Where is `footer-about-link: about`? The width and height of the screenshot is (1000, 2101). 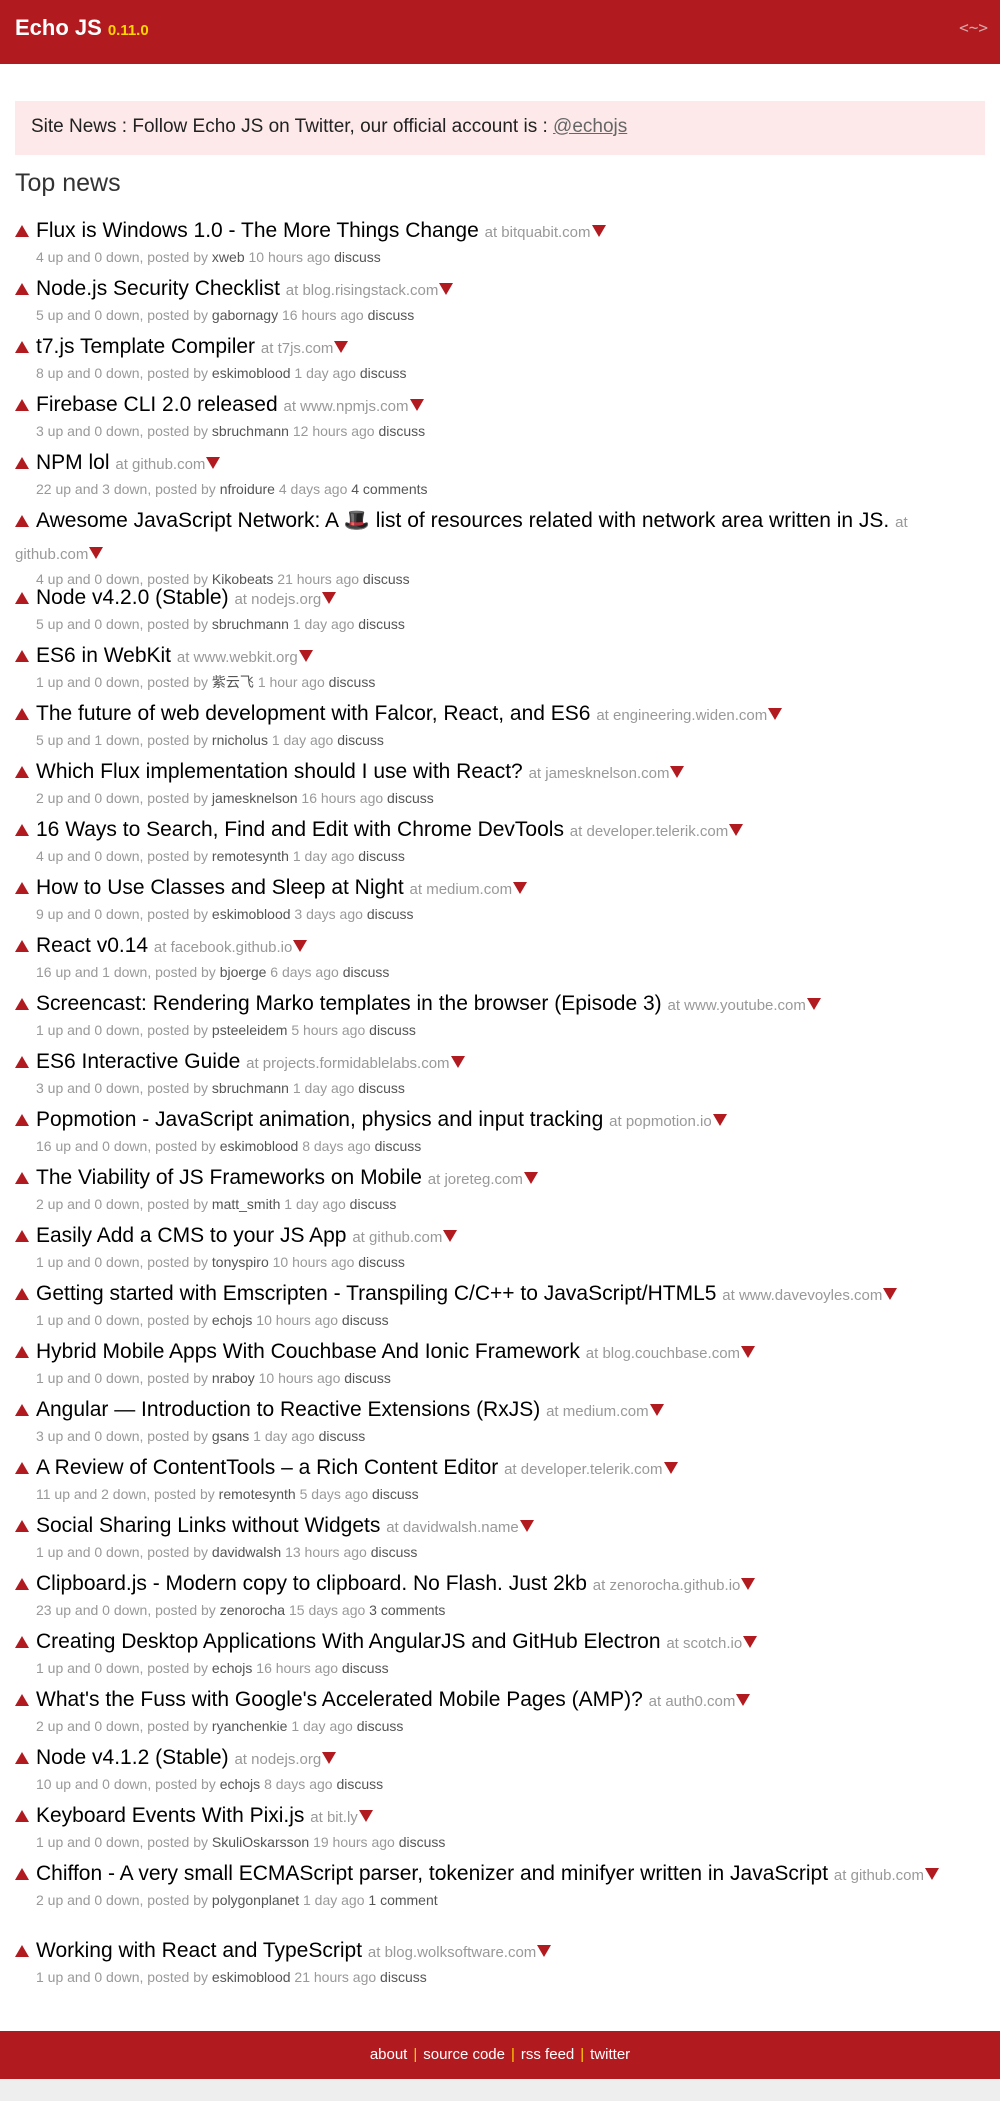
footer-about-link: about is located at coordinates (389, 2054).